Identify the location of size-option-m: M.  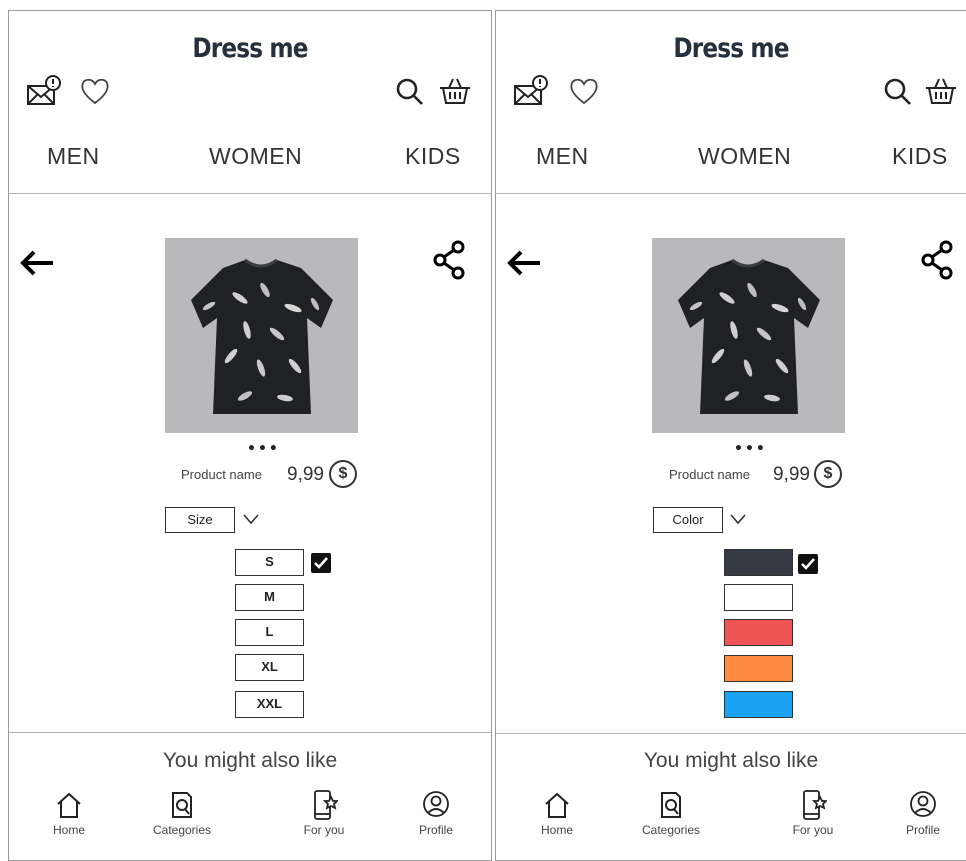
(269, 597).